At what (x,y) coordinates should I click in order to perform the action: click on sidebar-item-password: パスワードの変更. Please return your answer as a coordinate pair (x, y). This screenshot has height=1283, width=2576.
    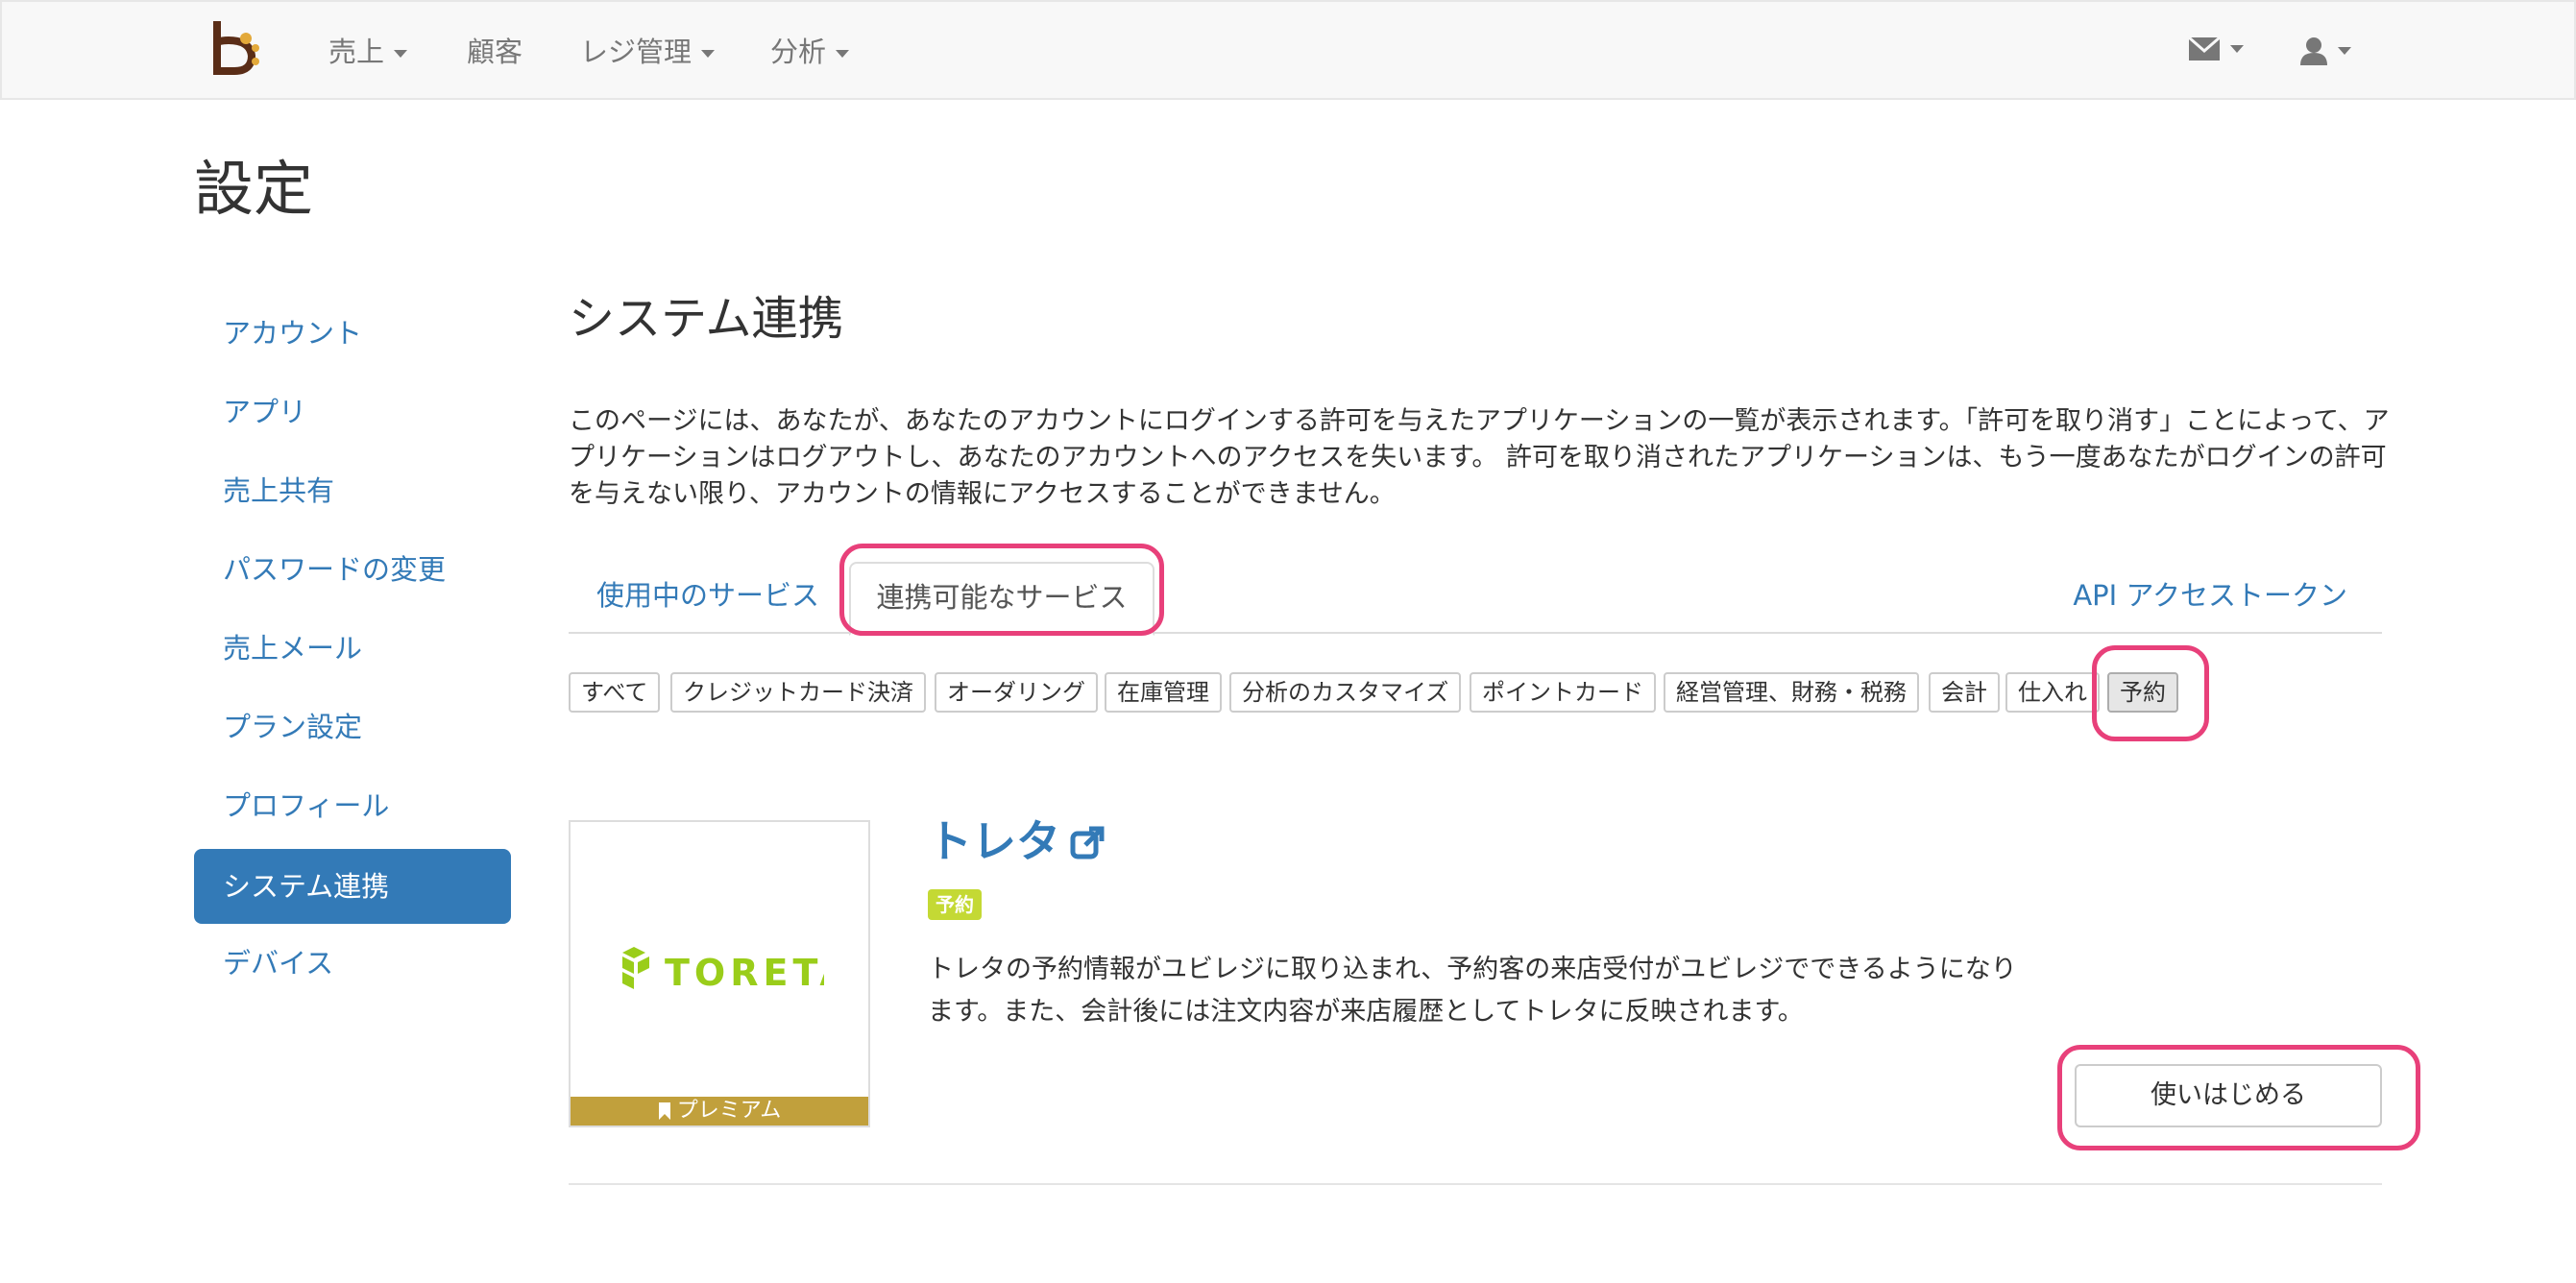
    Looking at the image, I should click on (352, 569).